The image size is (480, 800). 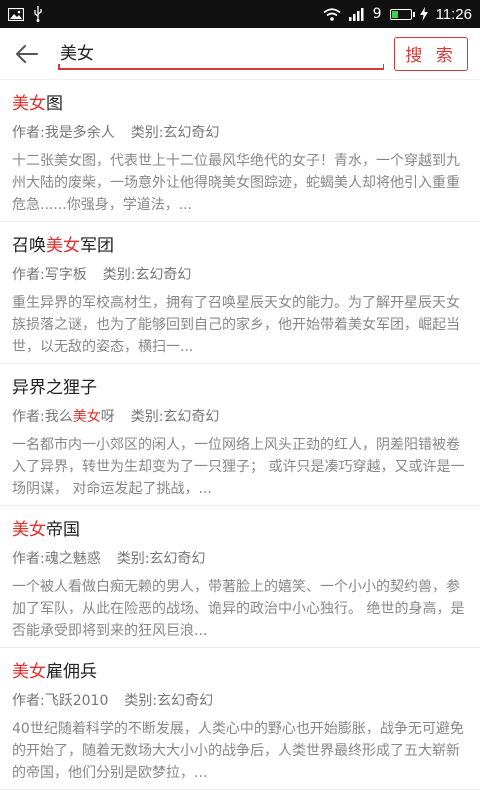 I want to click on status-bar-right: 9 11:26, so click(x=397, y=14).